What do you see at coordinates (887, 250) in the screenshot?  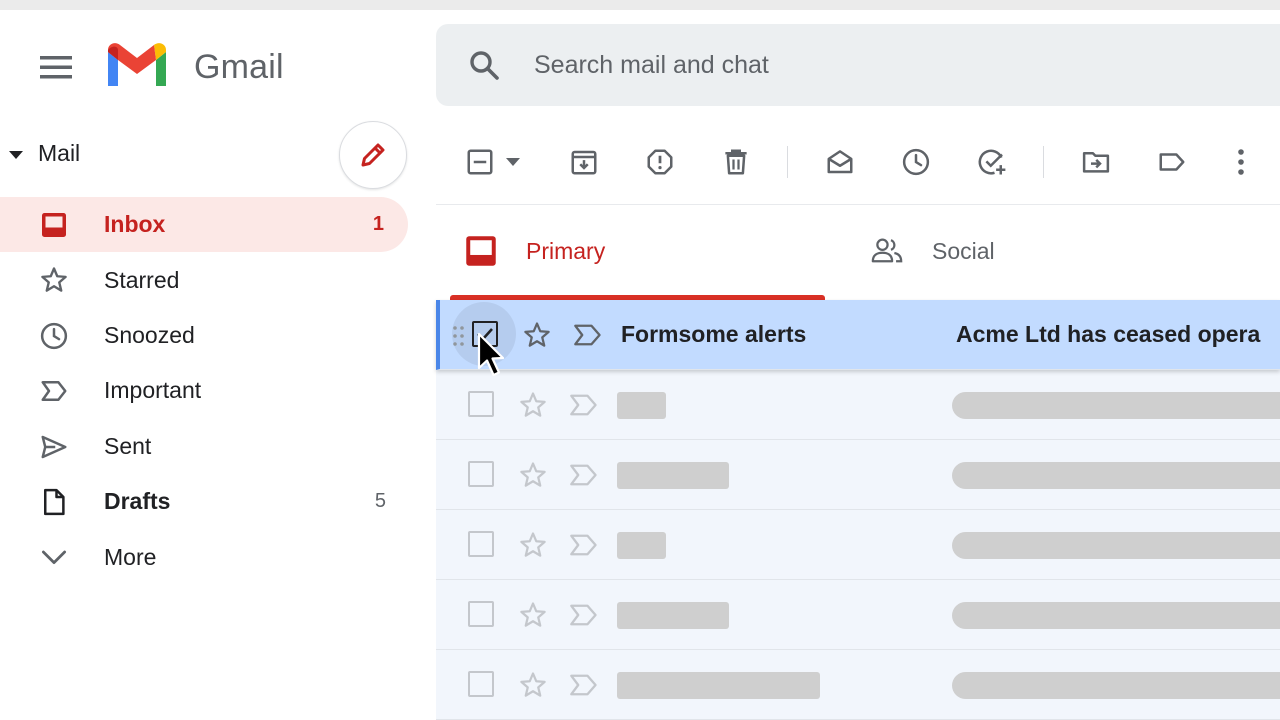 I see `people-icon` at bounding box center [887, 250].